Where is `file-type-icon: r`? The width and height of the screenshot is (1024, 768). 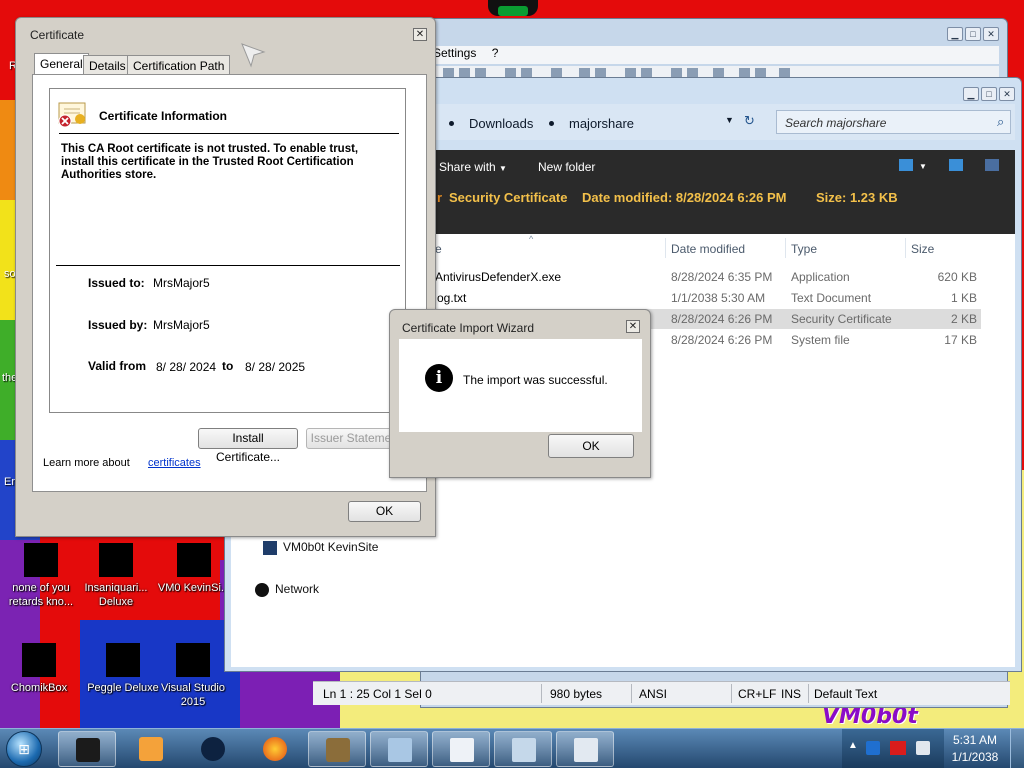
file-type-icon: r is located at coordinates (440, 197).